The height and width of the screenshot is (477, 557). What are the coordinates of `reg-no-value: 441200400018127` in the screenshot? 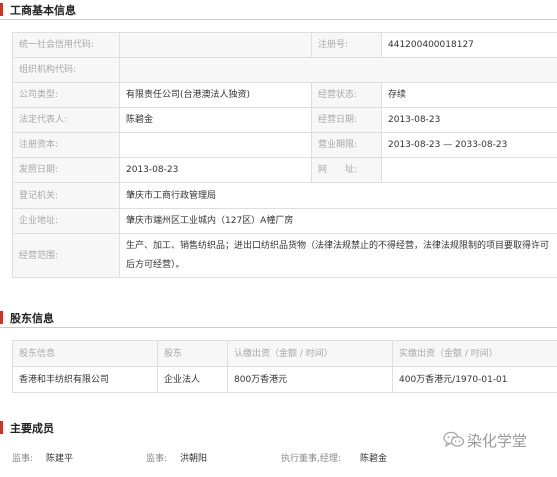 It's located at (469, 45).